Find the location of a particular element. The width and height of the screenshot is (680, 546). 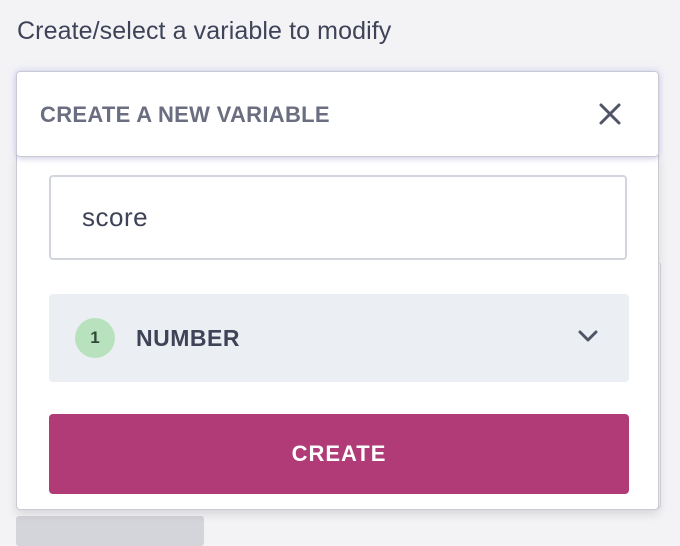

close-icon is located at coordinates (610, 114).